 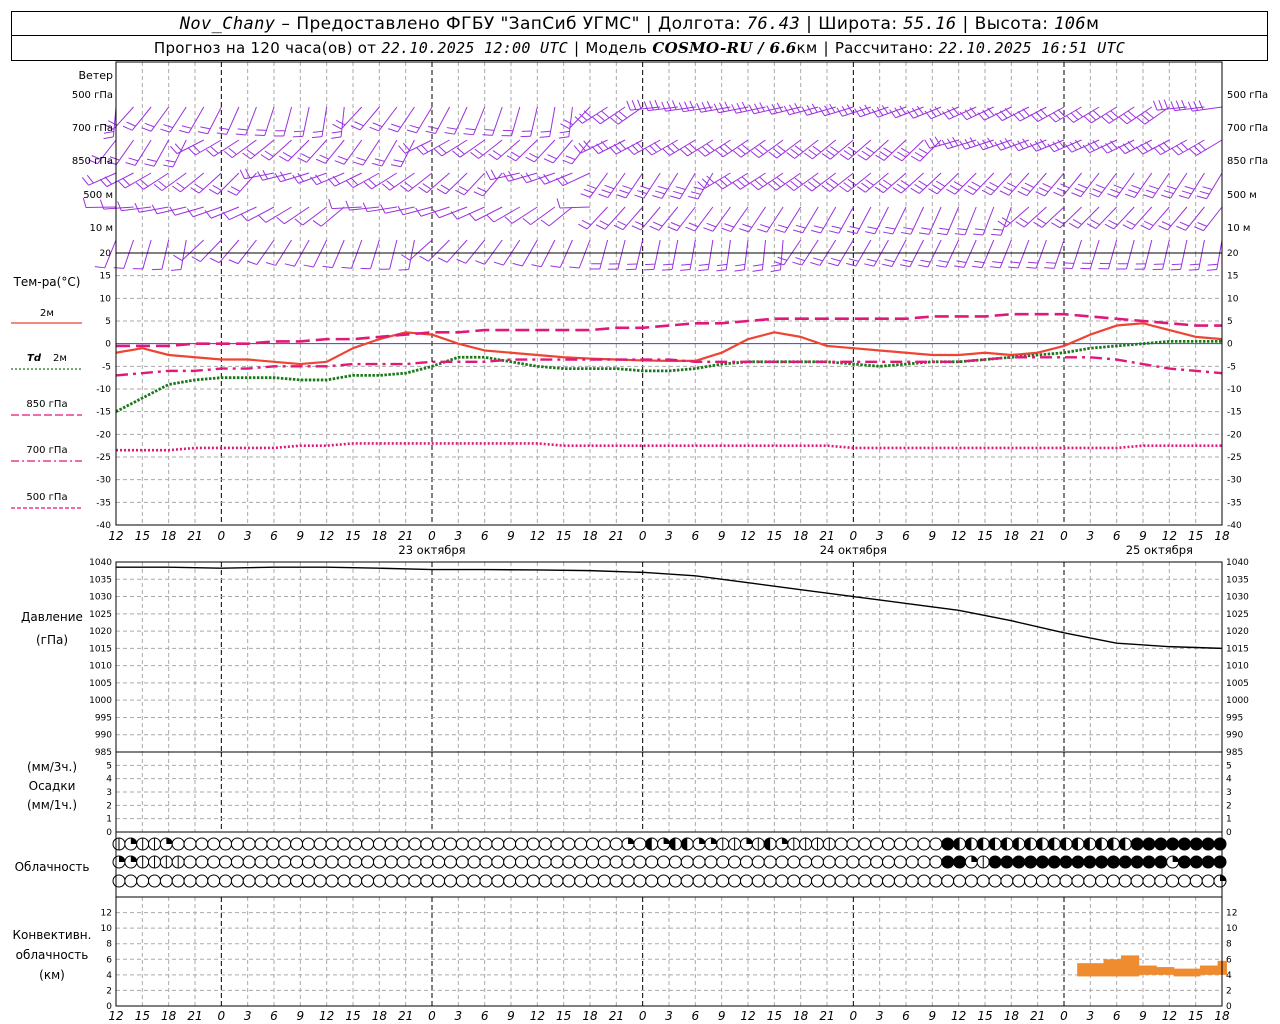 What do you see at coordinates (1223, 878) in the screenshot?
I see `cloud-quarter` at bounding box center [1223, 878].